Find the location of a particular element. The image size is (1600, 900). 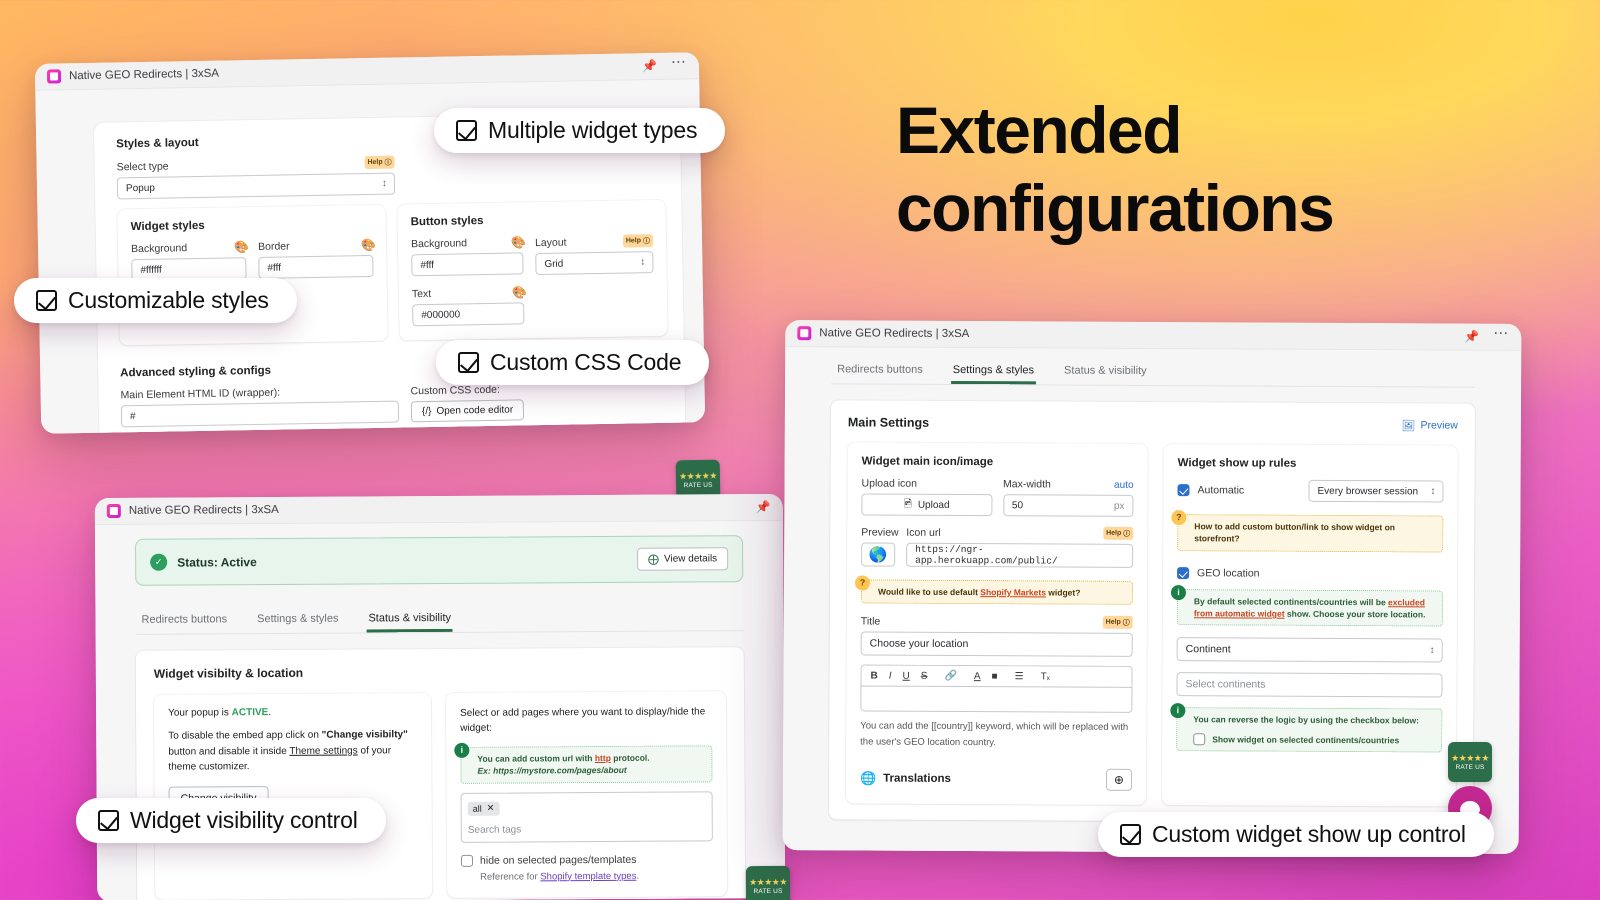

strikethrough-icon: S is located at coordinates (924, 676).